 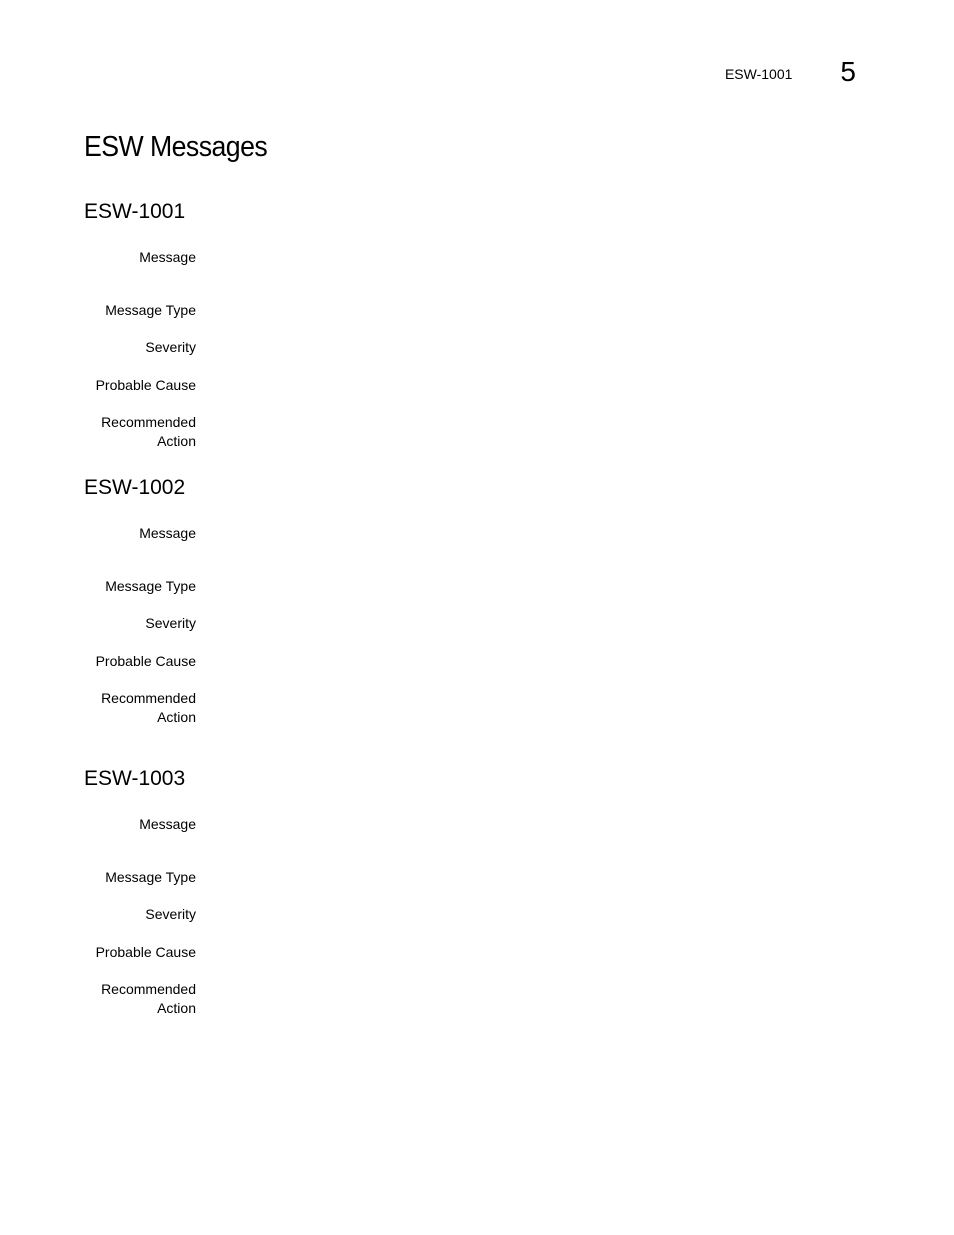 What do you see at coordinates (135, 211) in the screenshot?
I see `section-heading: ESW-1001` at bounding box center [135, 211].